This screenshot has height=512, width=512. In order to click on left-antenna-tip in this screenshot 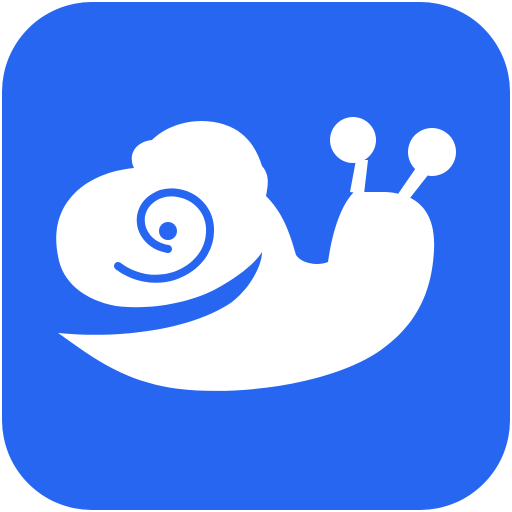, I will do `click(353, 140)`.